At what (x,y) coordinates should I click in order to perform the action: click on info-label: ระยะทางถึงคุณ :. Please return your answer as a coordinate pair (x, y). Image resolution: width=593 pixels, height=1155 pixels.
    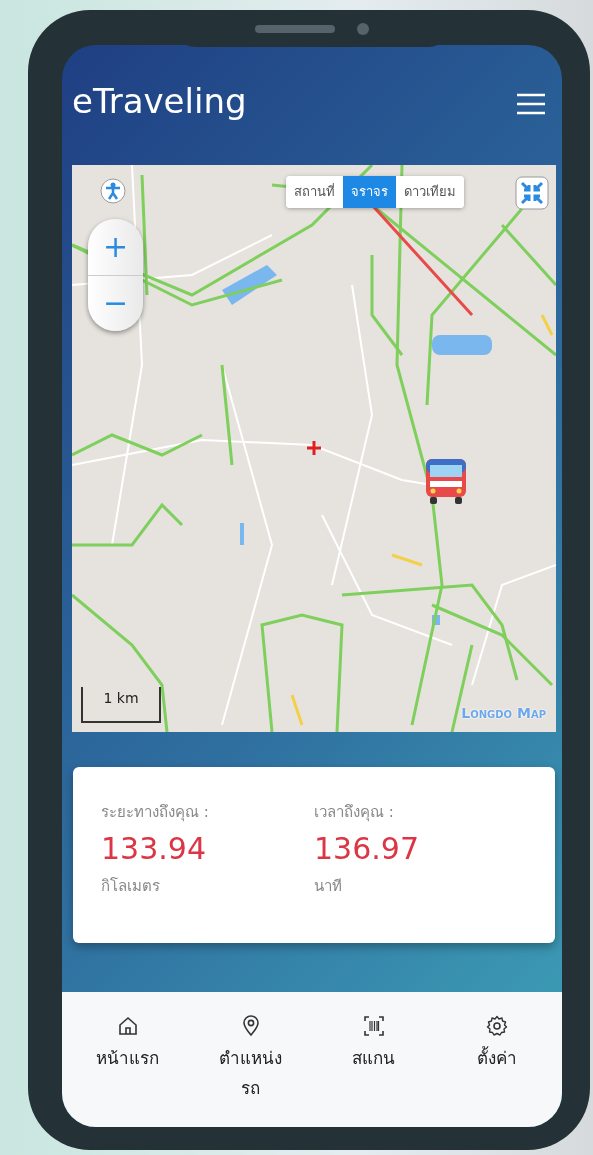
    Looking at the image, I should click on (155, 813).